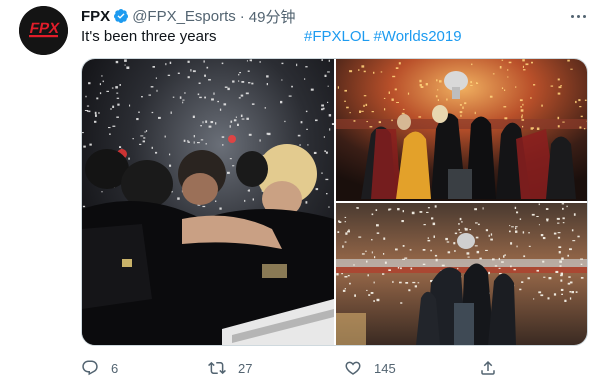  What do you see at coordinates (578, 16) in the screenshot?
I see `more-options-icon` at bounding box center [578, 16].